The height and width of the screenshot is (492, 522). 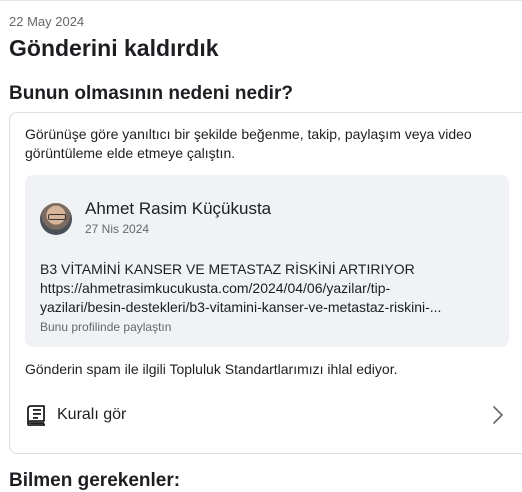 I want to click on see-rule-button: Kuralı gör, so click(x=266, y=415).